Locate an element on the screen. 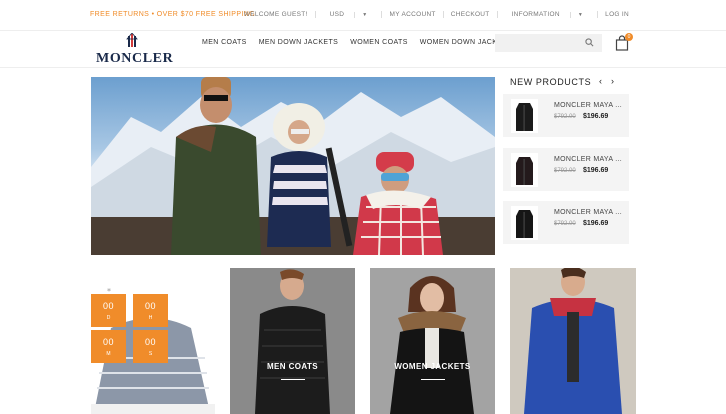 This screenshot has width=726, height=414. countdown-unit: S is located at coordinates (150, 354).